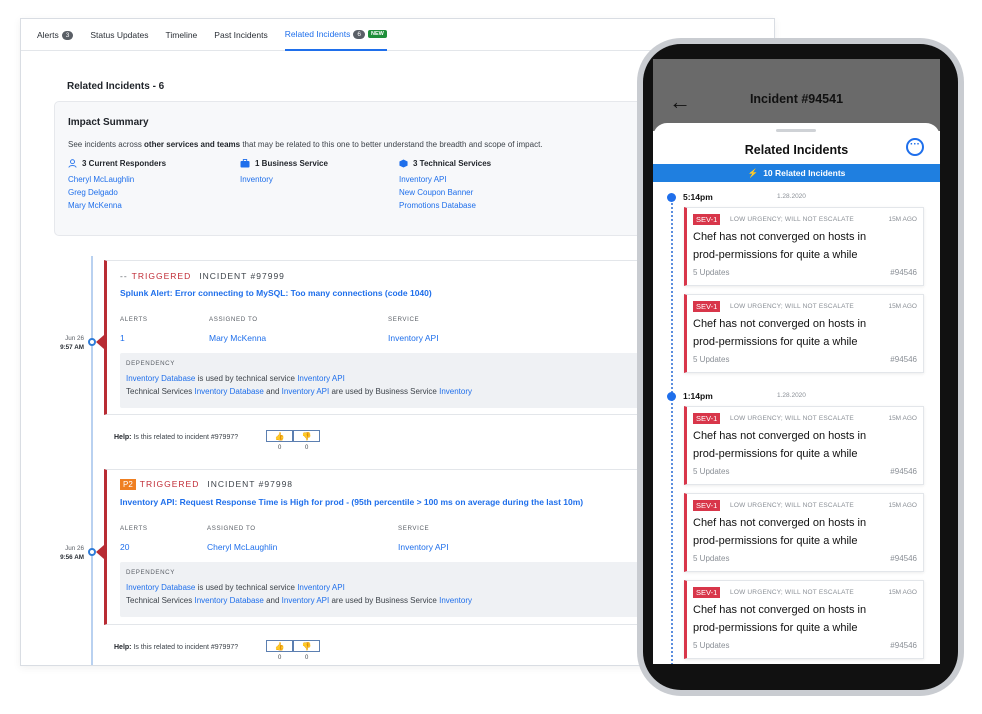  I want to click on technical-service-link: Promotions Database, so click(445, 205).